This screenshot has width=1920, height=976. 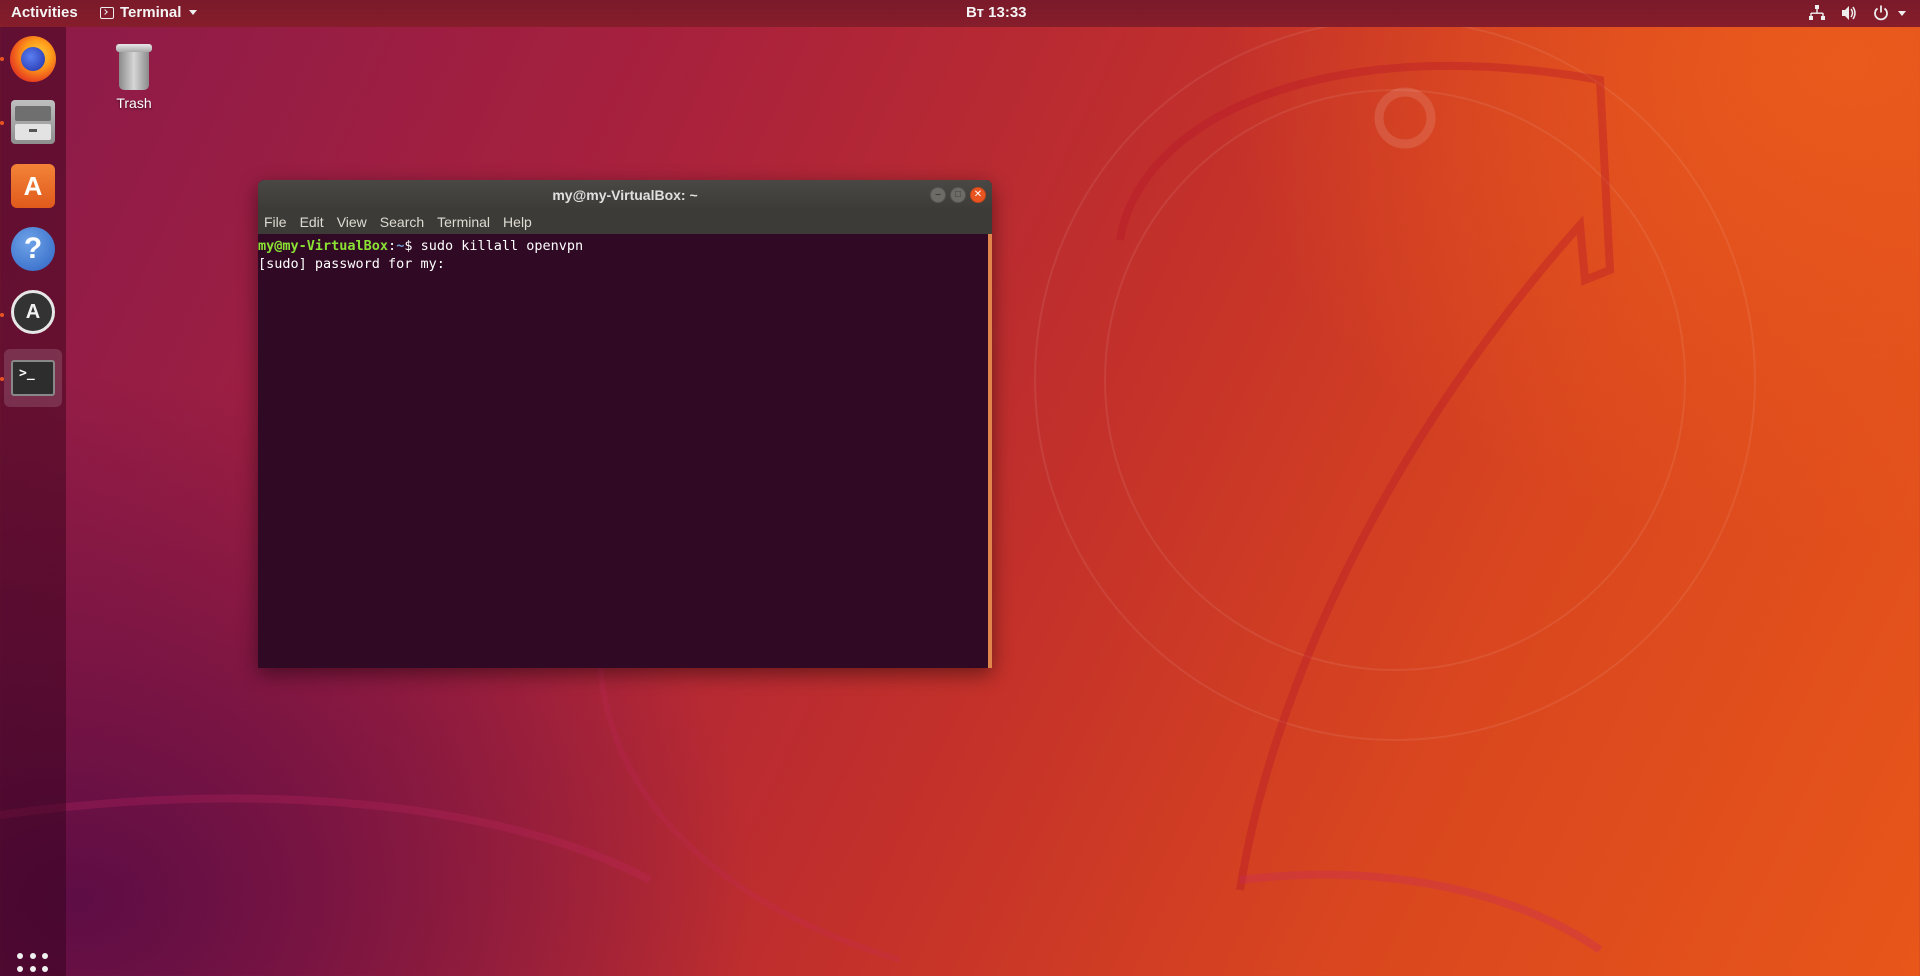 I want to click on power-icon, so click(x=1881, y=13).